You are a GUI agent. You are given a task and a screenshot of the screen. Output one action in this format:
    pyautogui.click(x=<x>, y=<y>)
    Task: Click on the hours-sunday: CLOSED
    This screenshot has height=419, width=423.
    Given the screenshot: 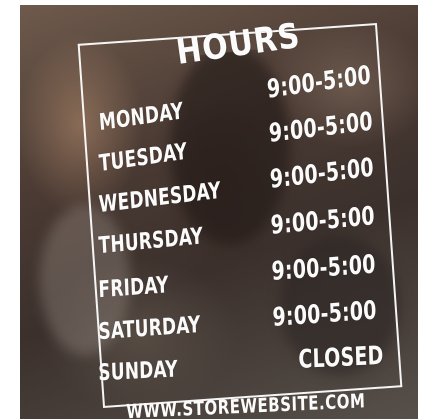 What is the action you would take?
    pyautogui.click(x=341, y=357)
    